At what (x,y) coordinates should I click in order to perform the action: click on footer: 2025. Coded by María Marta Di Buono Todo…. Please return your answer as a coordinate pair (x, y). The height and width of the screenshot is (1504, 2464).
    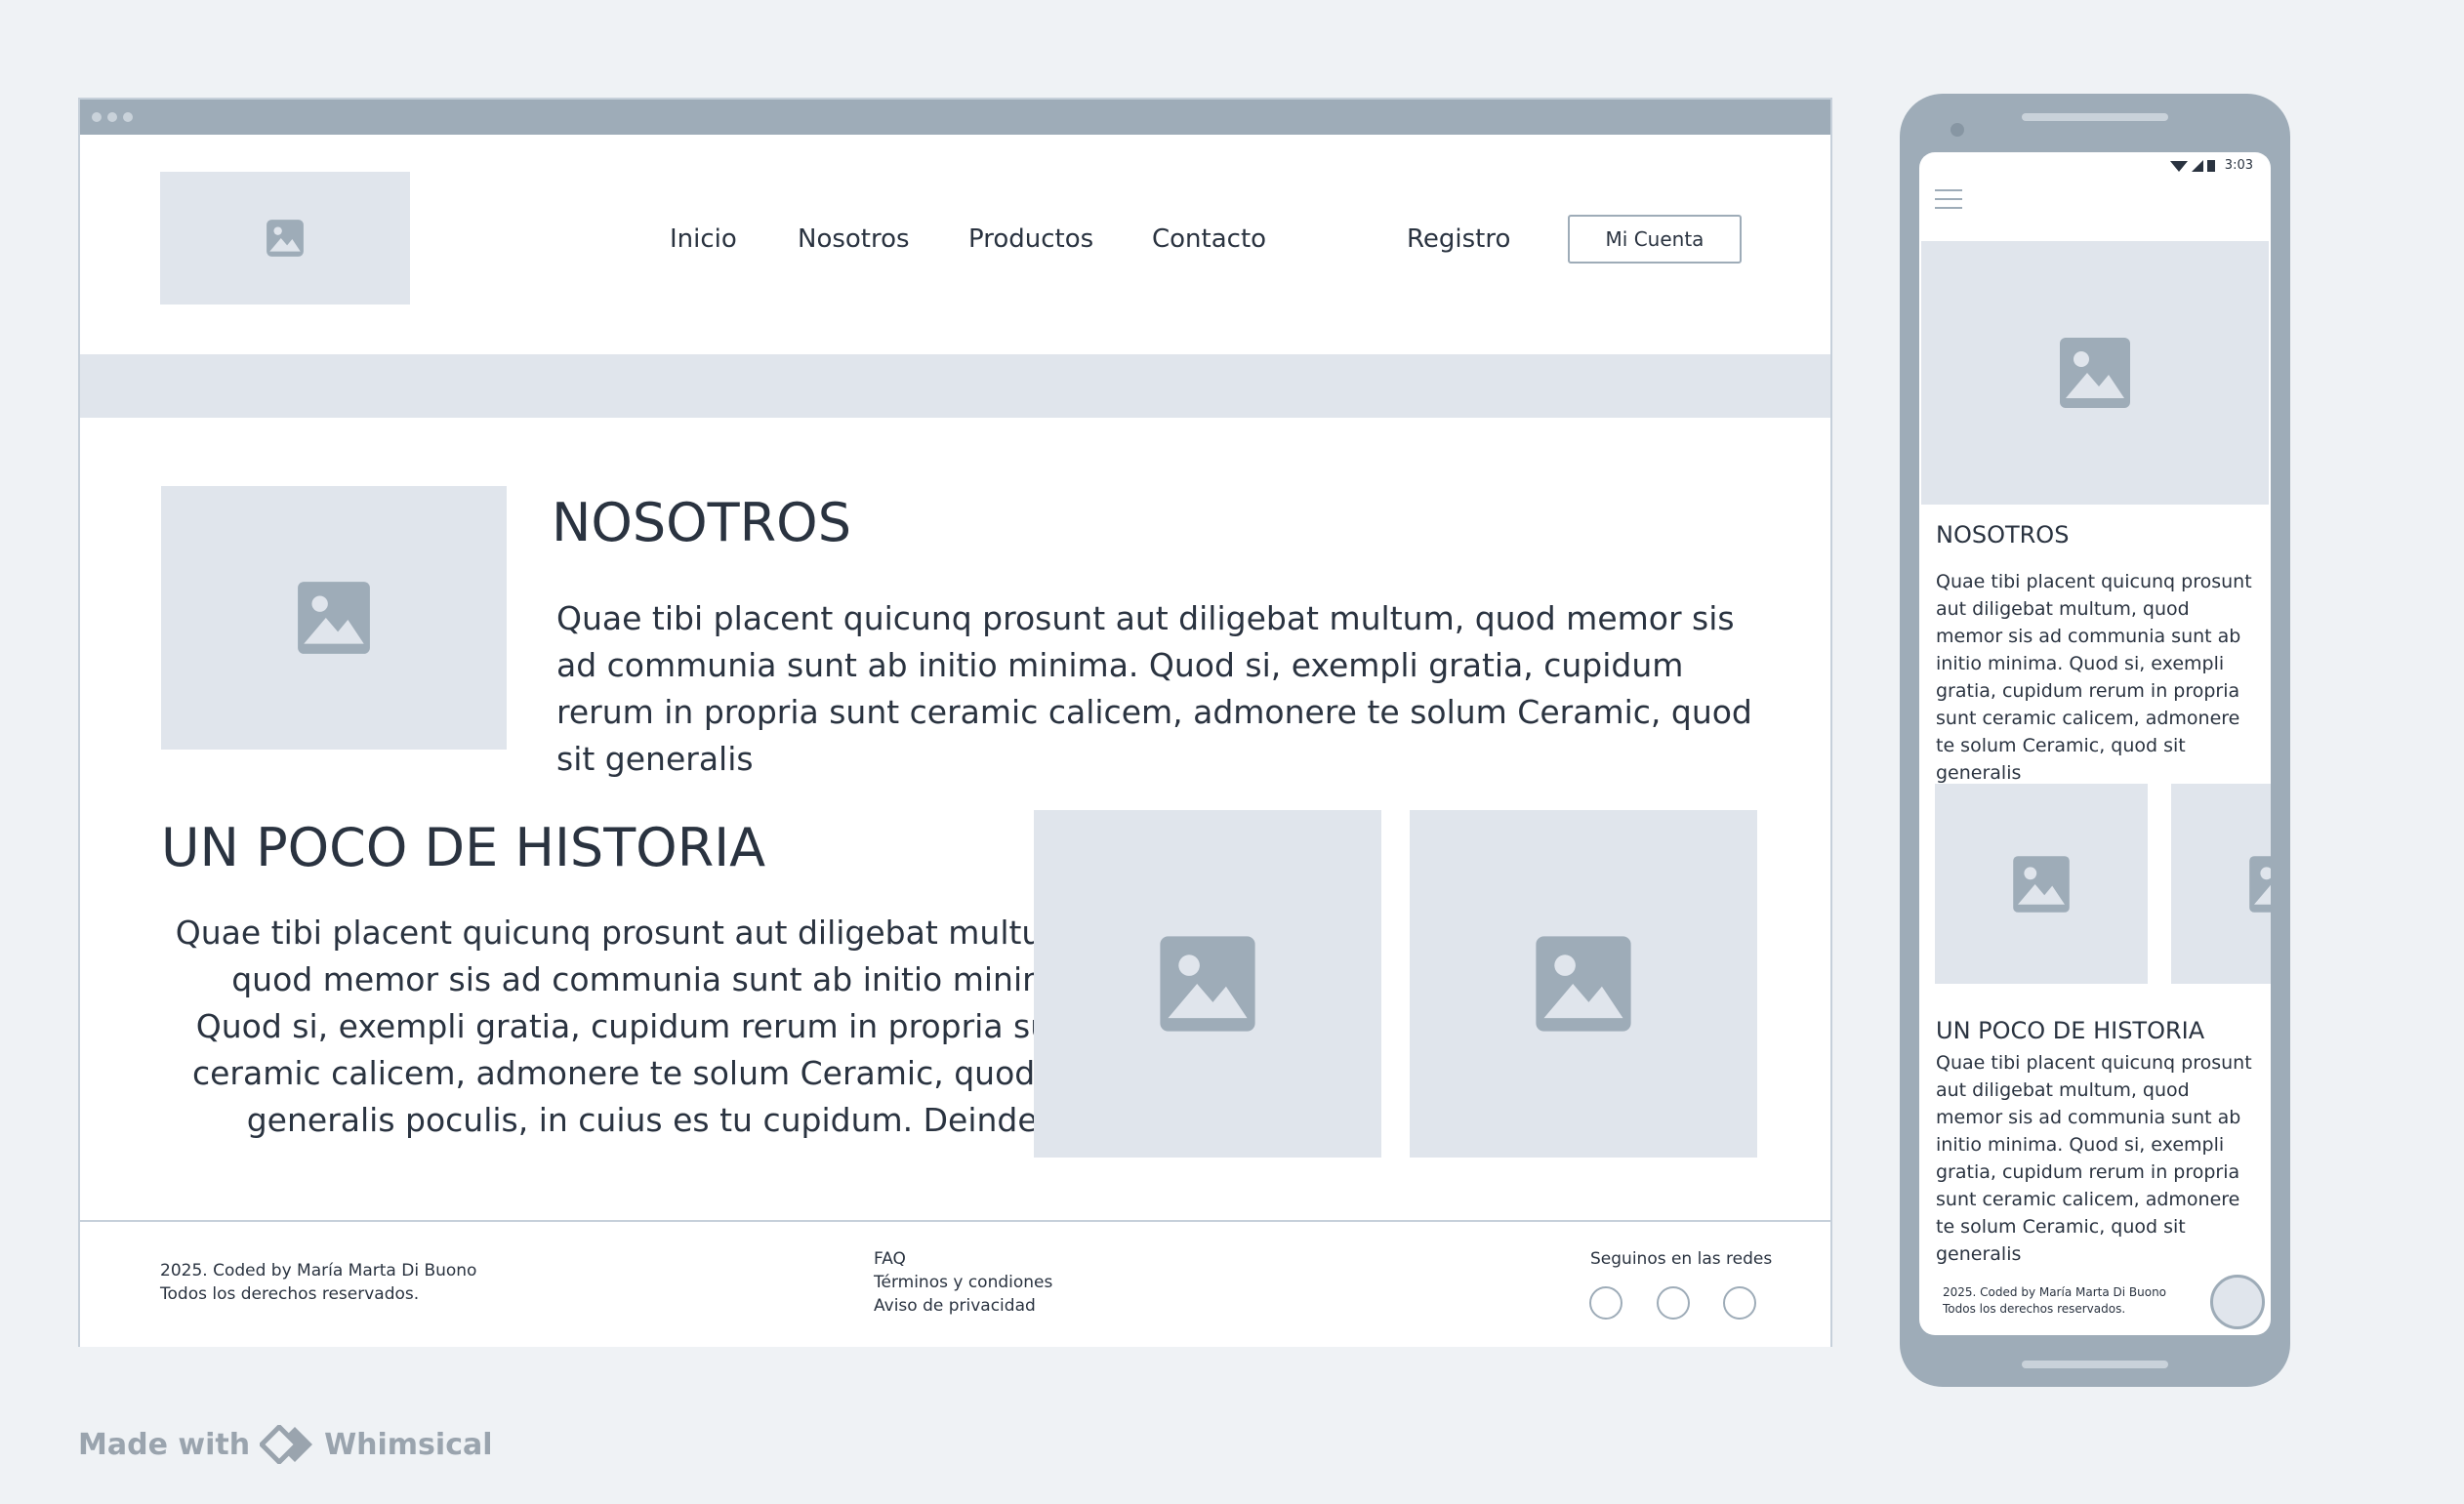
    Looking at the image, I should click on (955, 1283).